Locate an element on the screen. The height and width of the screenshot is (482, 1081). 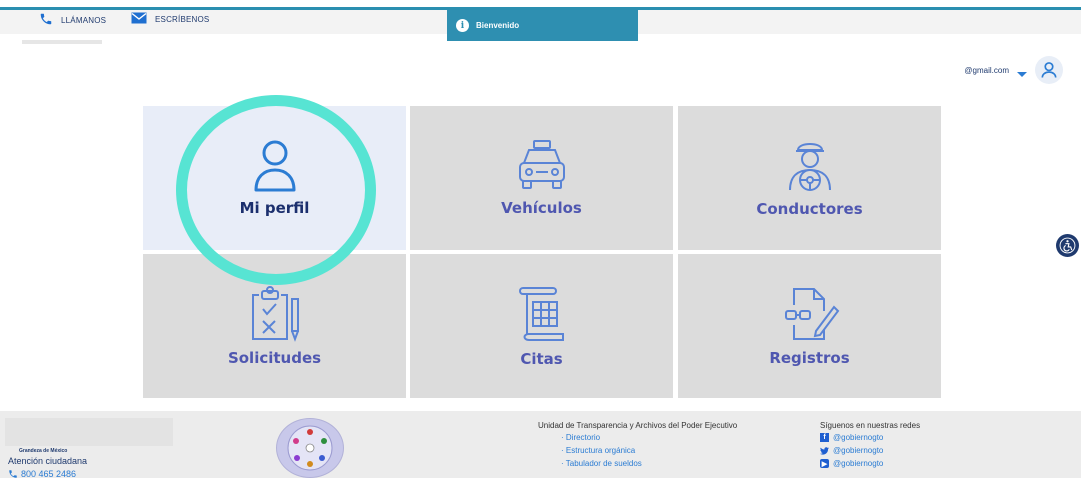
taxi-icon is located at coordinates (541, 164).